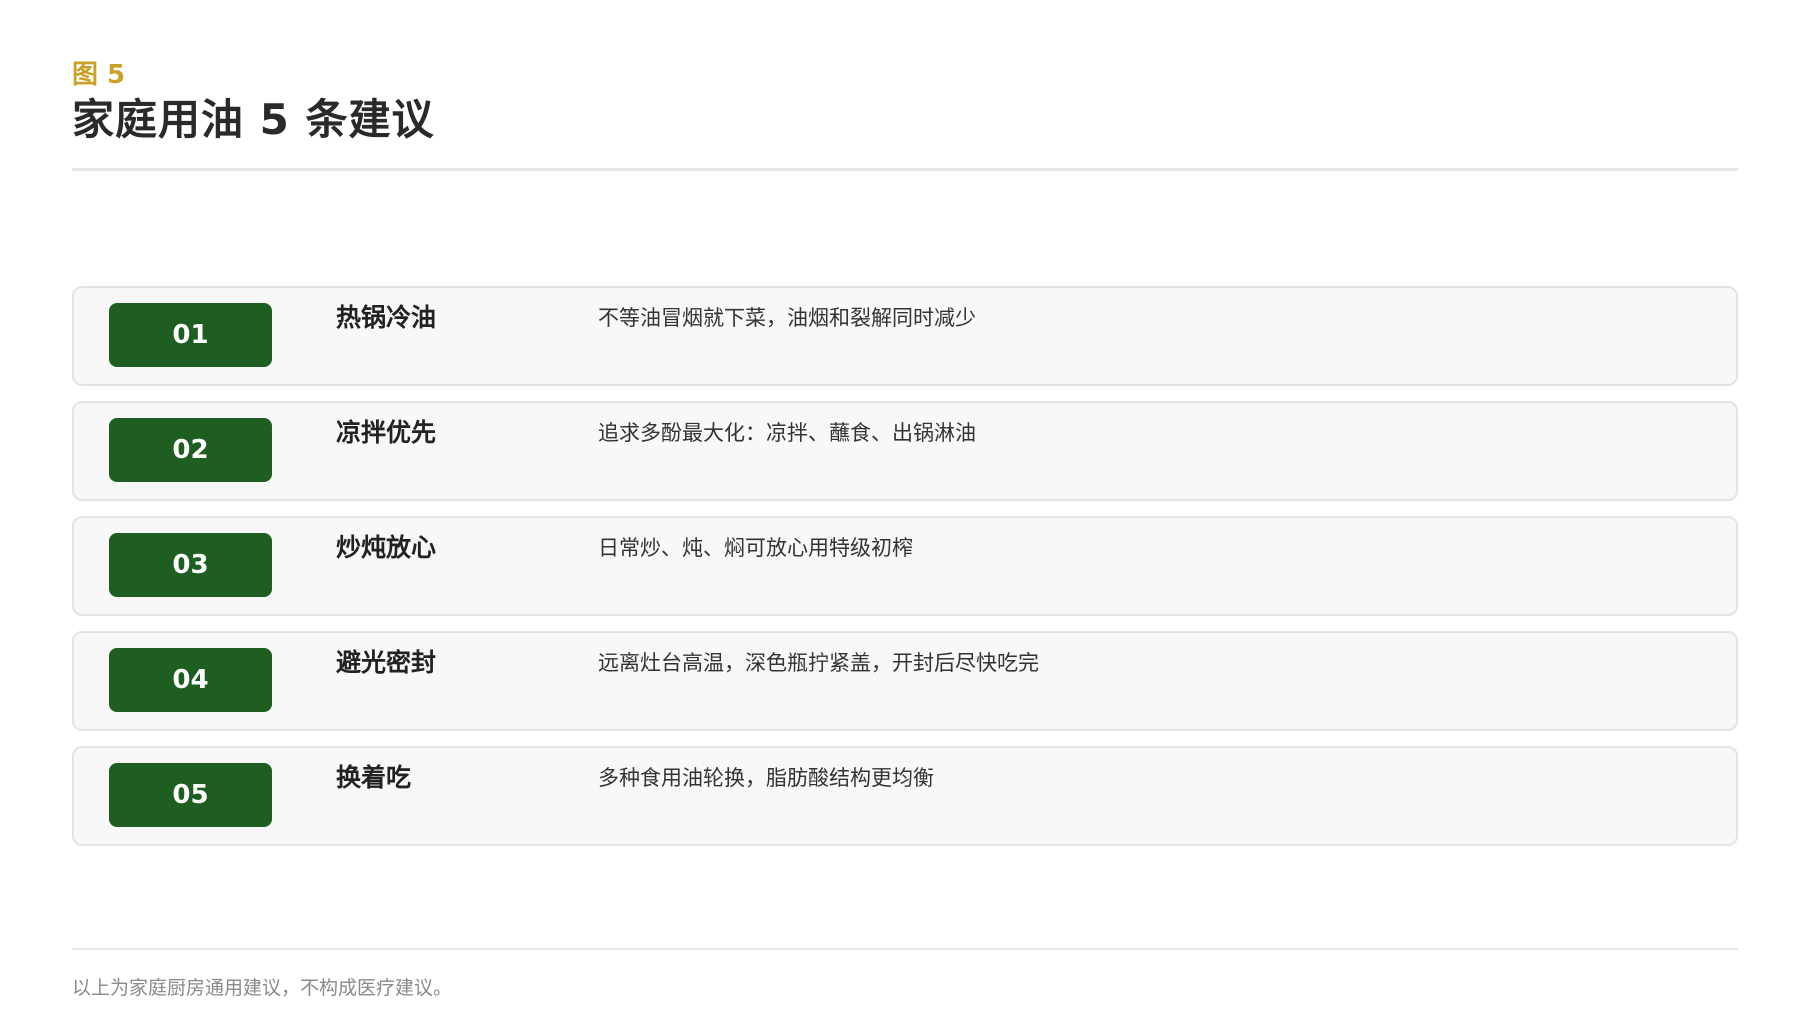  What do you see at coordinates (818, 663) in the screenshot?
I see `item-description: 远离灶台高温，深色瓶拧紧盖，开封后尽快吃完` at bounding box center [818, 663].